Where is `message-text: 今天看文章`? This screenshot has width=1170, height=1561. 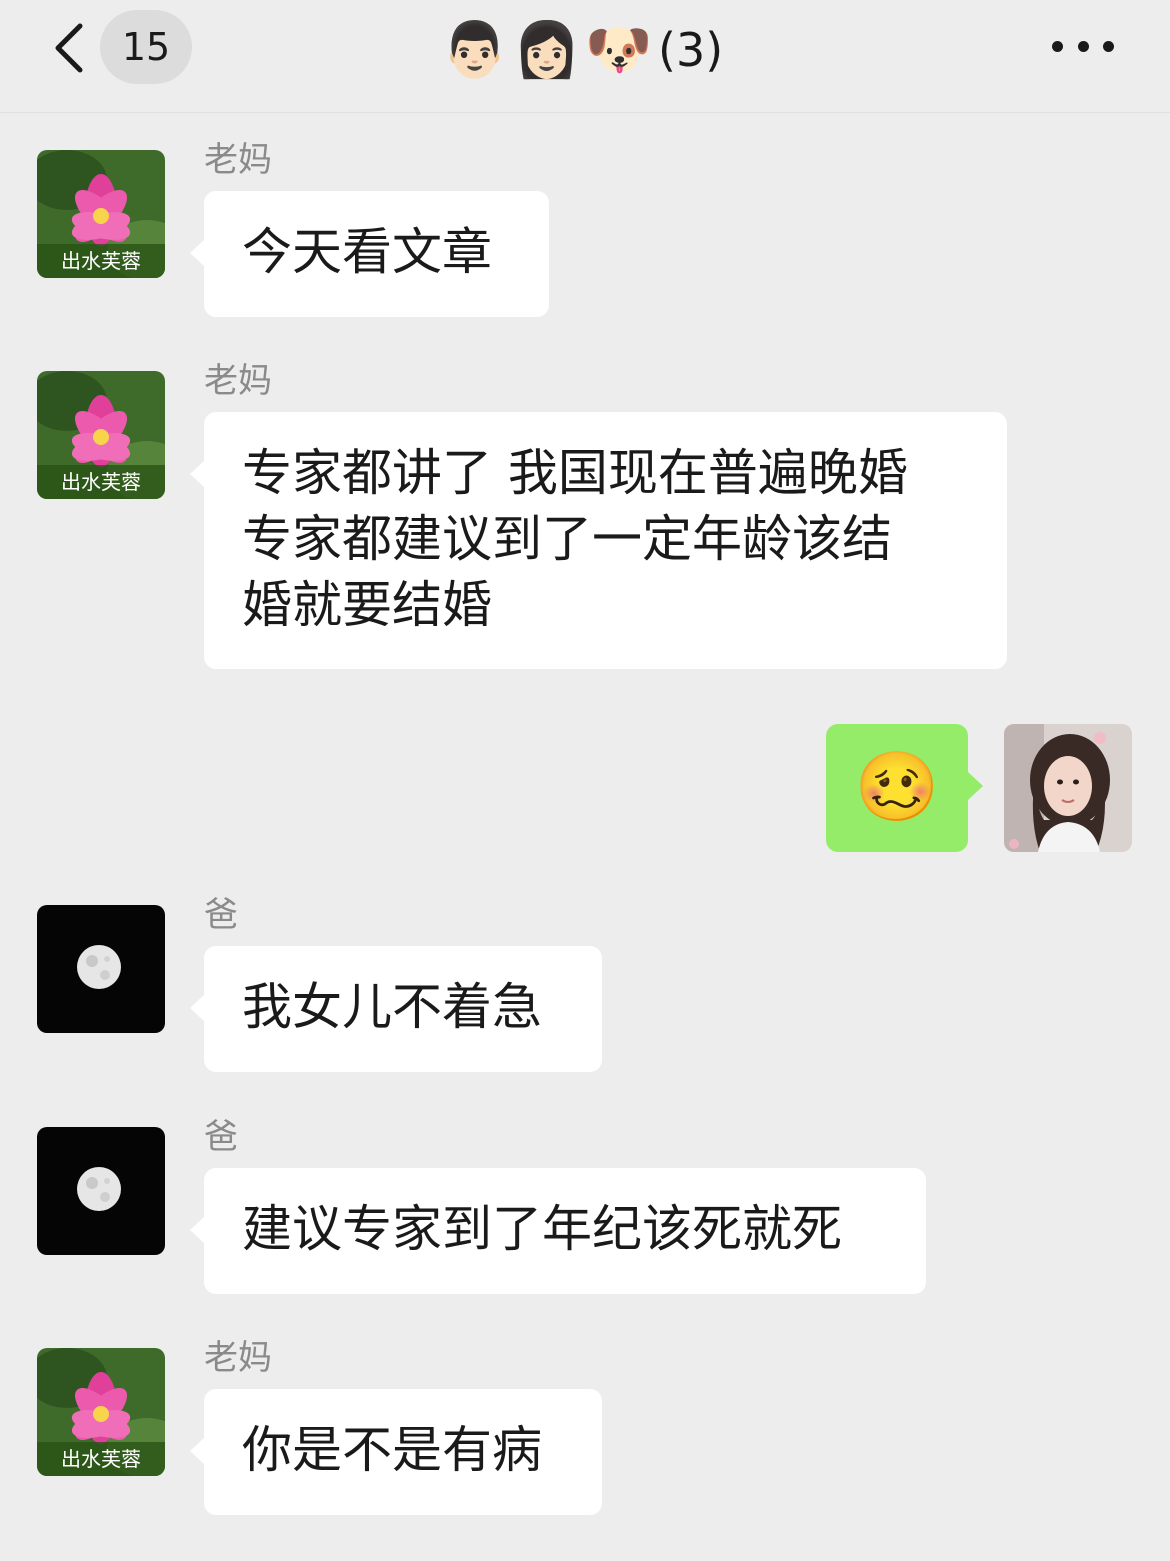
message-text: 今天看文章 is located at coordinates (367, 252).